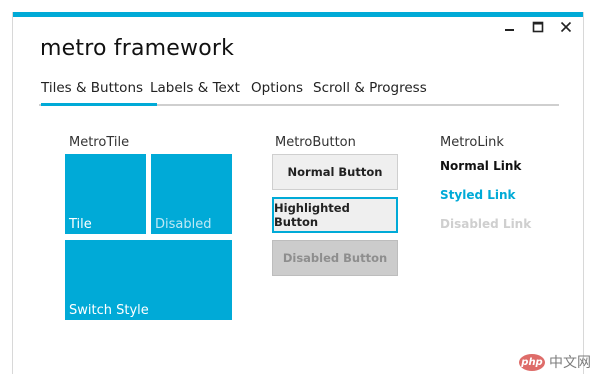 The height and width of the screenshot is (374, 597). I want to click on tile-label: Switch Style, so click(109, 310).